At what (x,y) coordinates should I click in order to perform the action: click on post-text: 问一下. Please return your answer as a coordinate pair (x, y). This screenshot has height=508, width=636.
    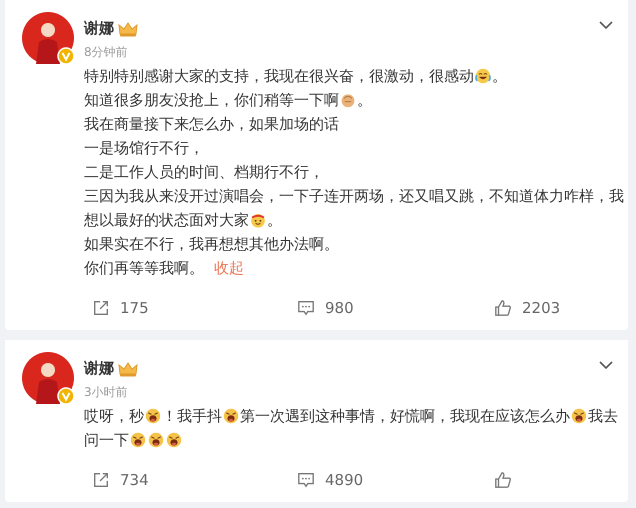
    Looking at the image, I should click on (106, 440).